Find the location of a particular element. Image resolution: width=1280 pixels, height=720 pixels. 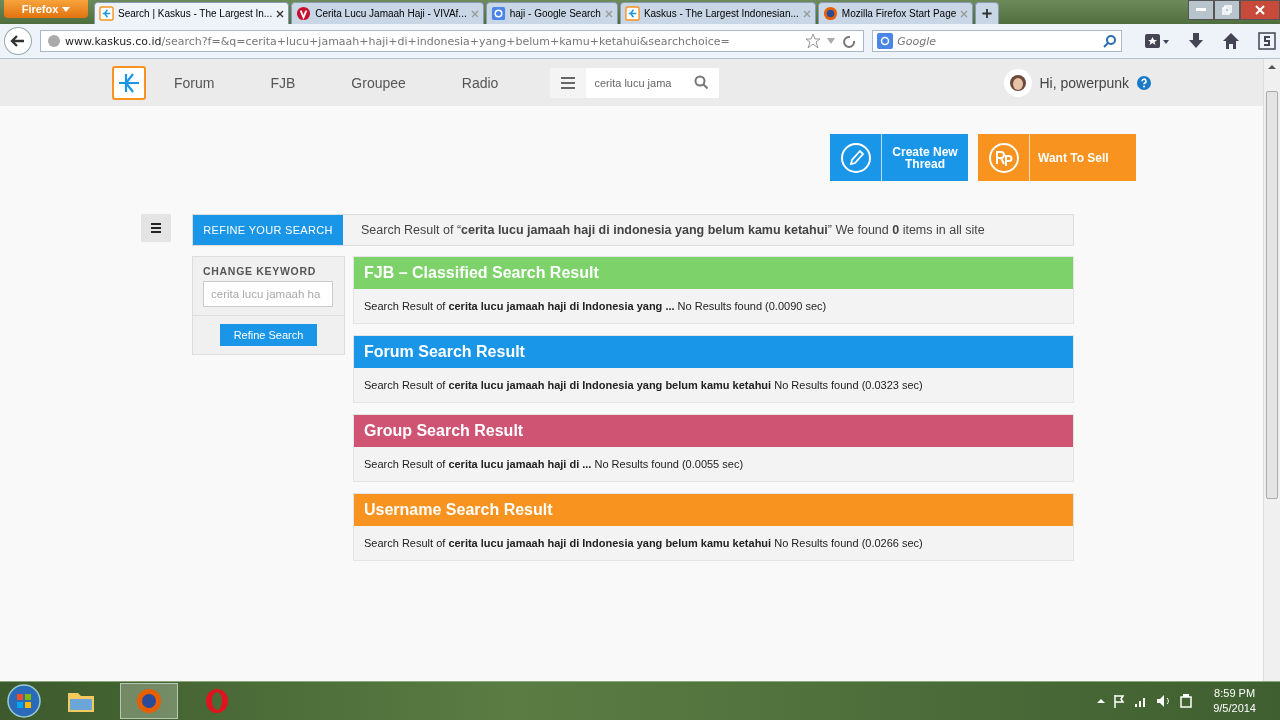

rupiah-circle-icon is located at coordinates (1003, 157).